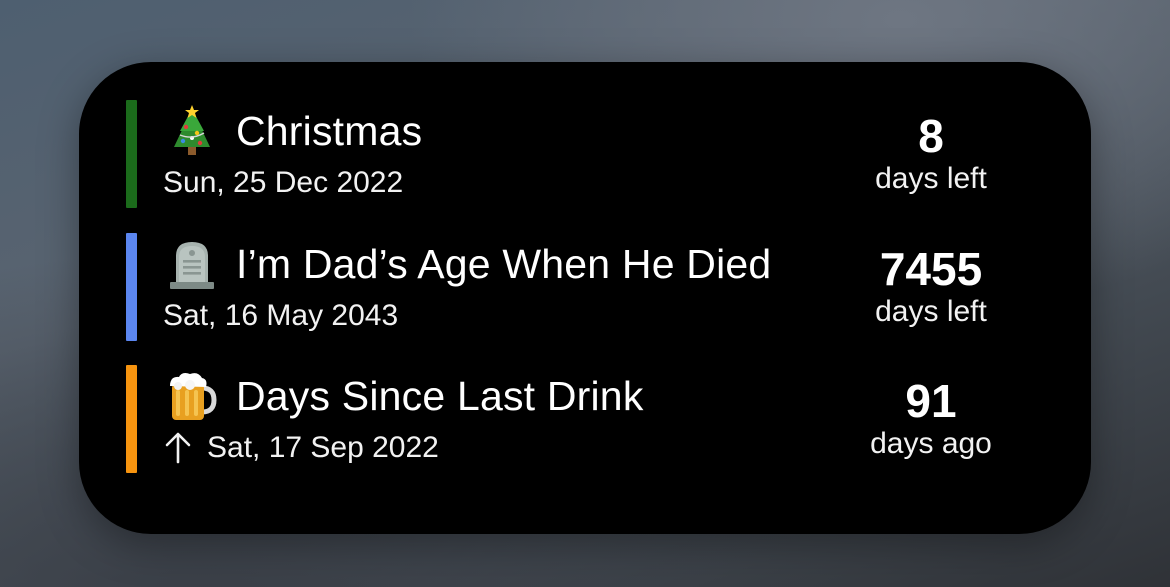  Describe the element at coordinates (192, 131) in the screenshot. I see `christmas-tree-icon` at that location.